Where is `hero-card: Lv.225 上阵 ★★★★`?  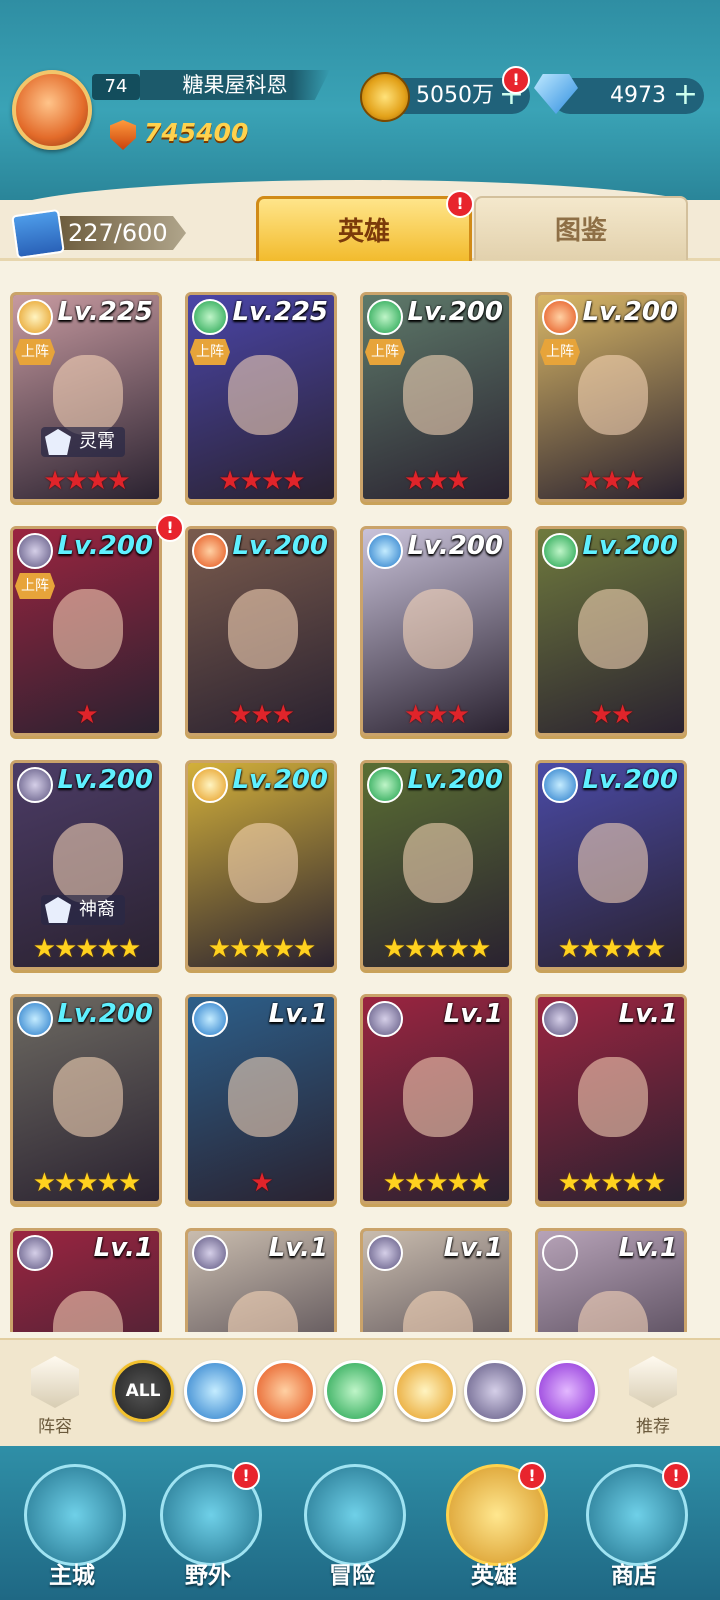 hero-card: Lv.225 上阵 ★★★★ is located at coordinates (261, 397).